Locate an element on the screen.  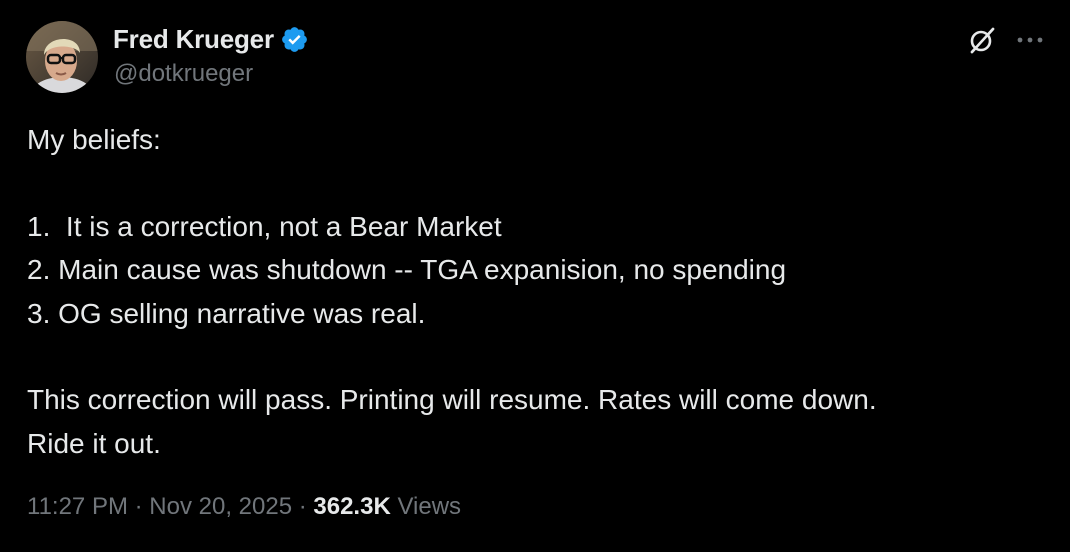
tweet-text-line: 3. OG selling narrative was real. is located at coordinates (226, 313).